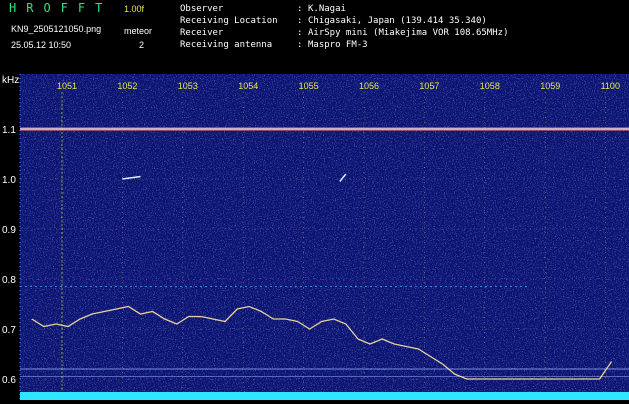  Describe the element at coordinates (9, 180) in the screenshot. I see `y-tick-label: 1.0` at that location.